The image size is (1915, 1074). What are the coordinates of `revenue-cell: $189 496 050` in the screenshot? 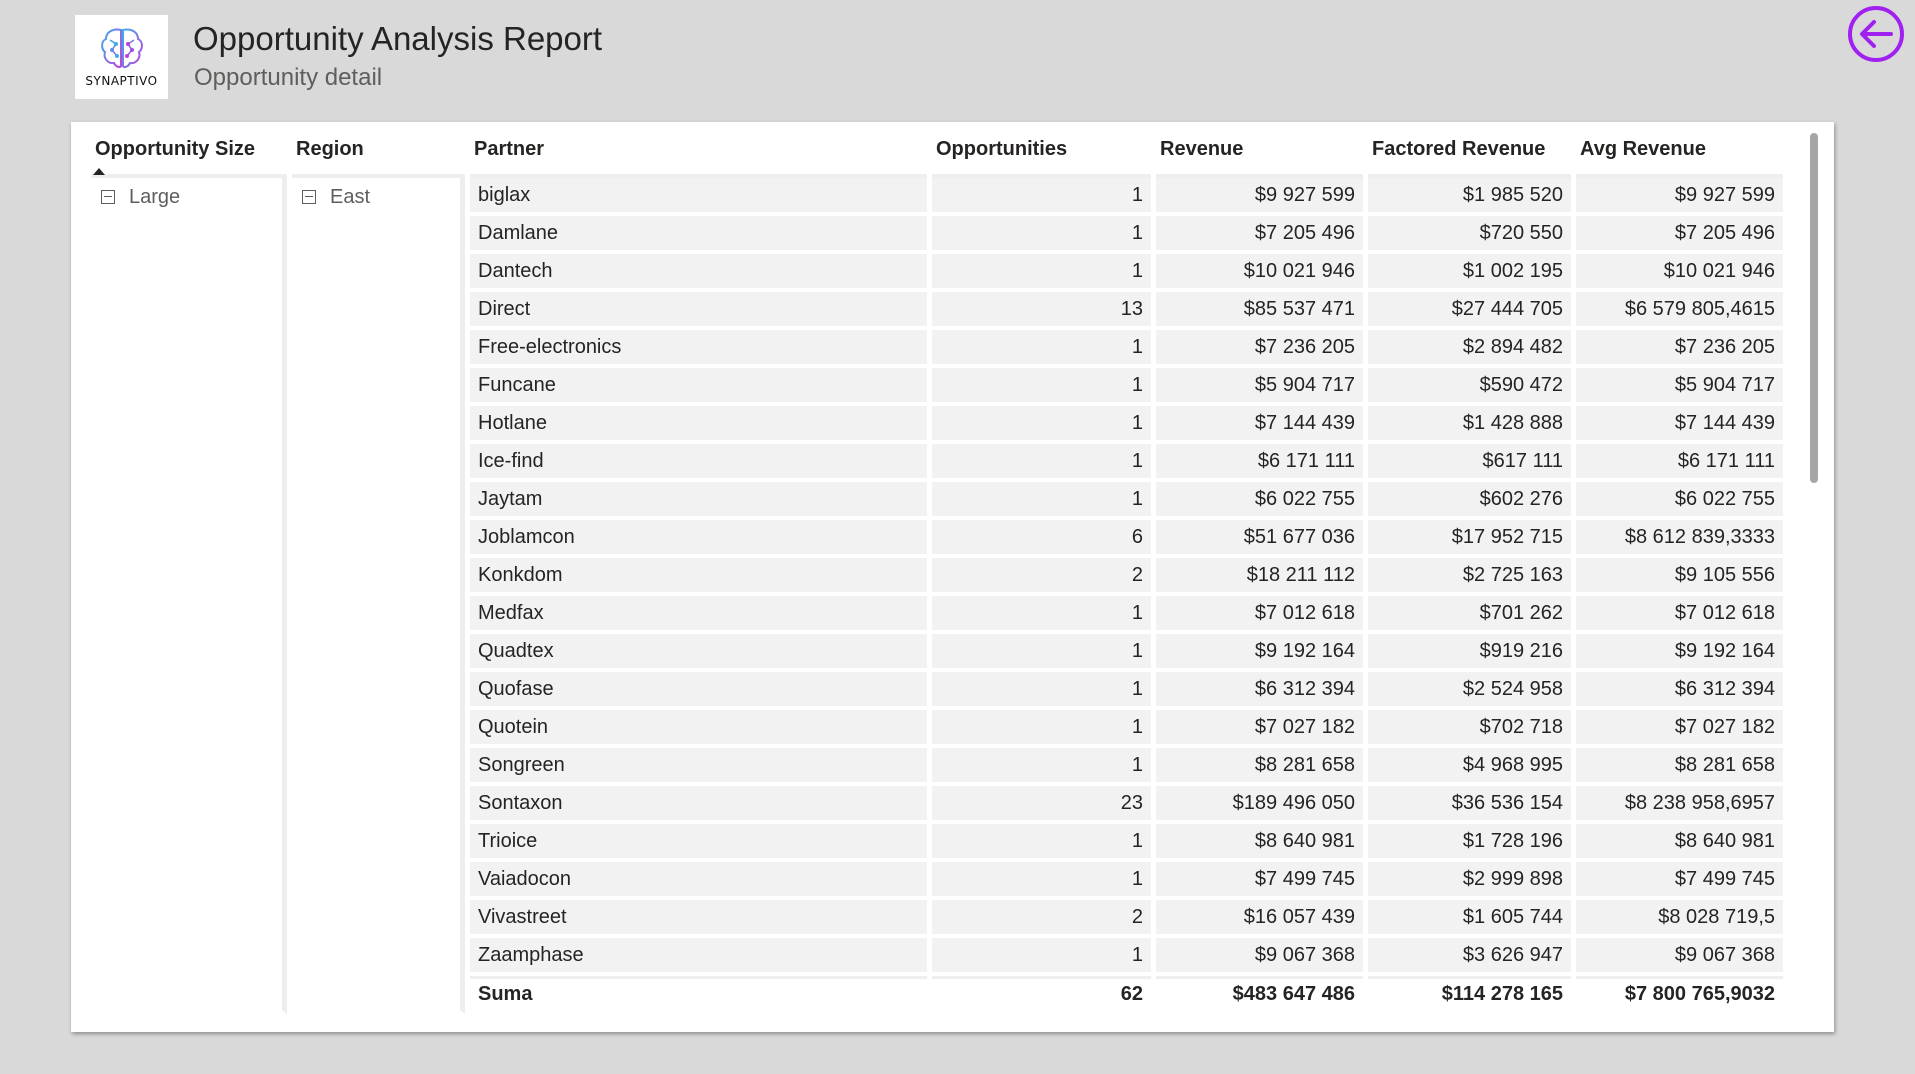 It's located at (1259, 805).